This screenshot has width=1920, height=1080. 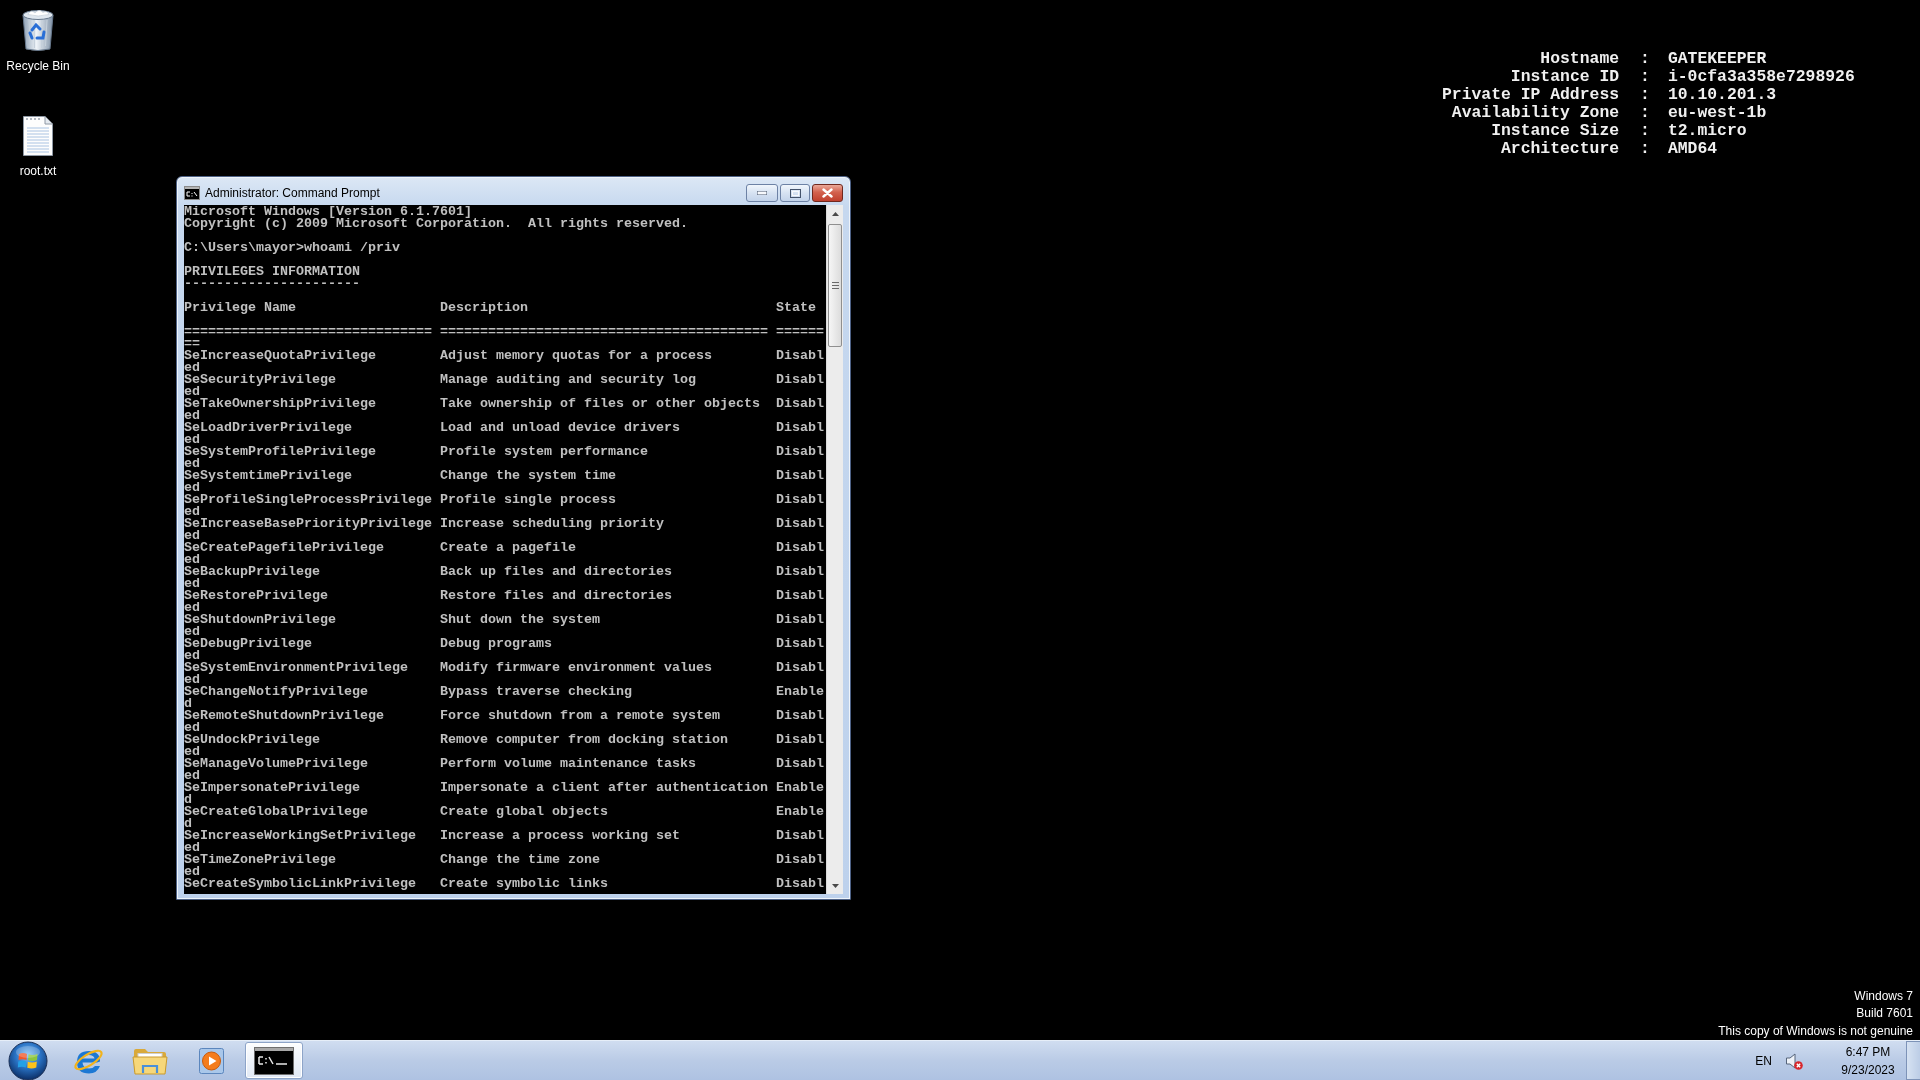 What do you see at coordinates (308, 332) in the screenshot?
I see `table-rule: ===============================` at bounding box center [308, 332].